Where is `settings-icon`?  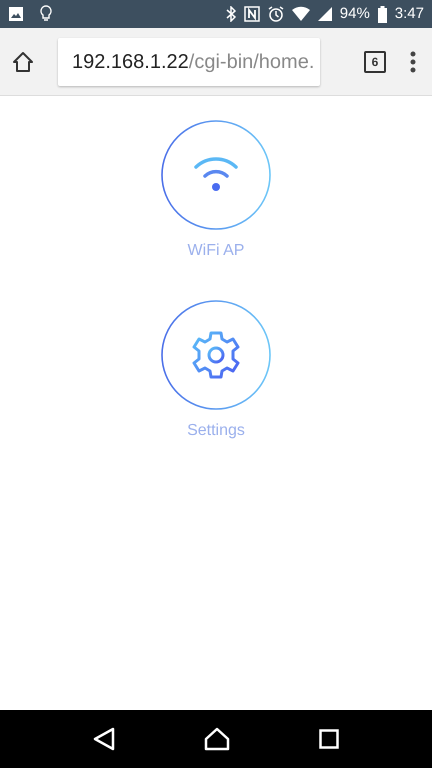 settings-icon is located at coordinates (216, 355).